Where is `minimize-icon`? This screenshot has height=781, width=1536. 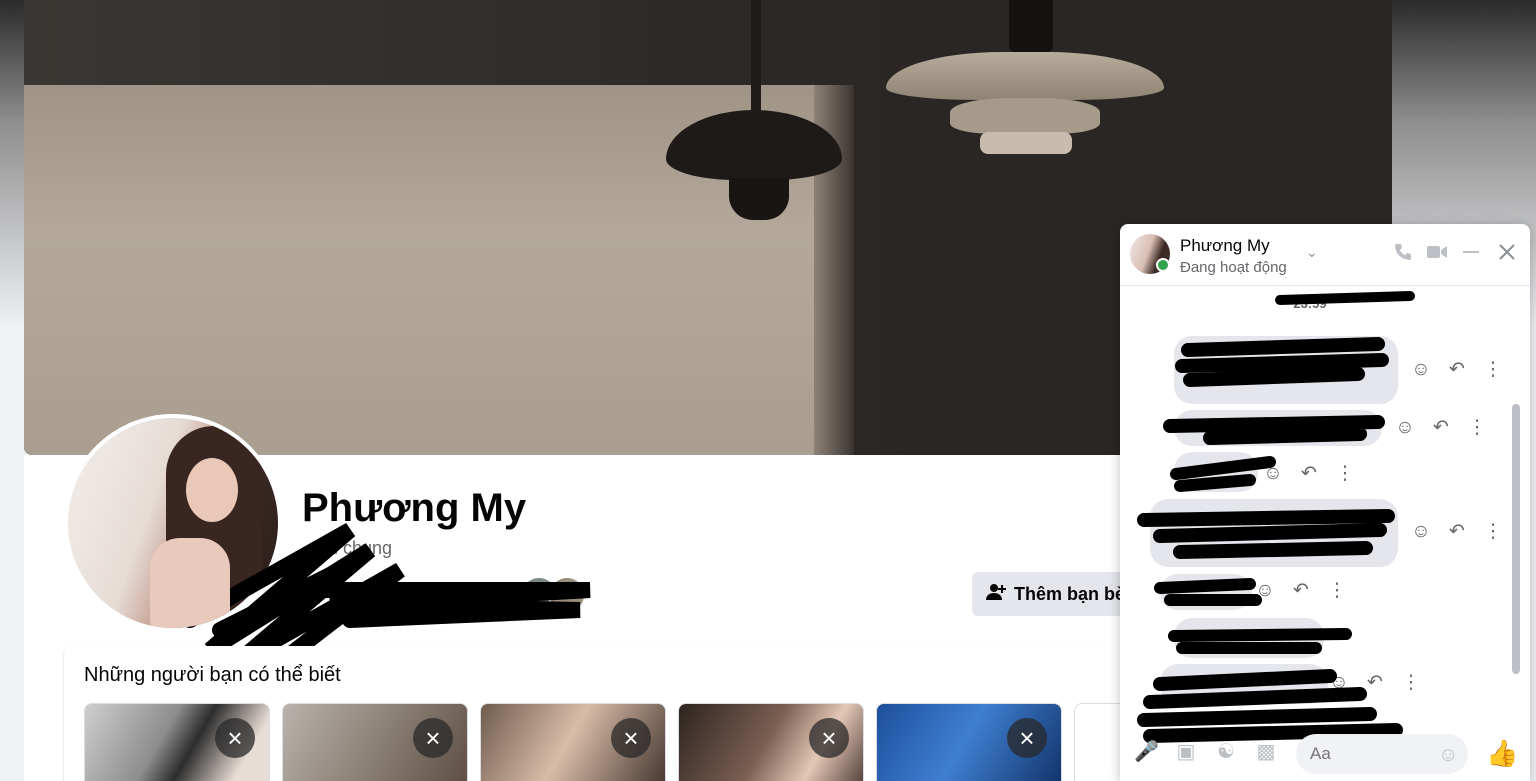 minimize-icon is located at coordinates (1471, 255).